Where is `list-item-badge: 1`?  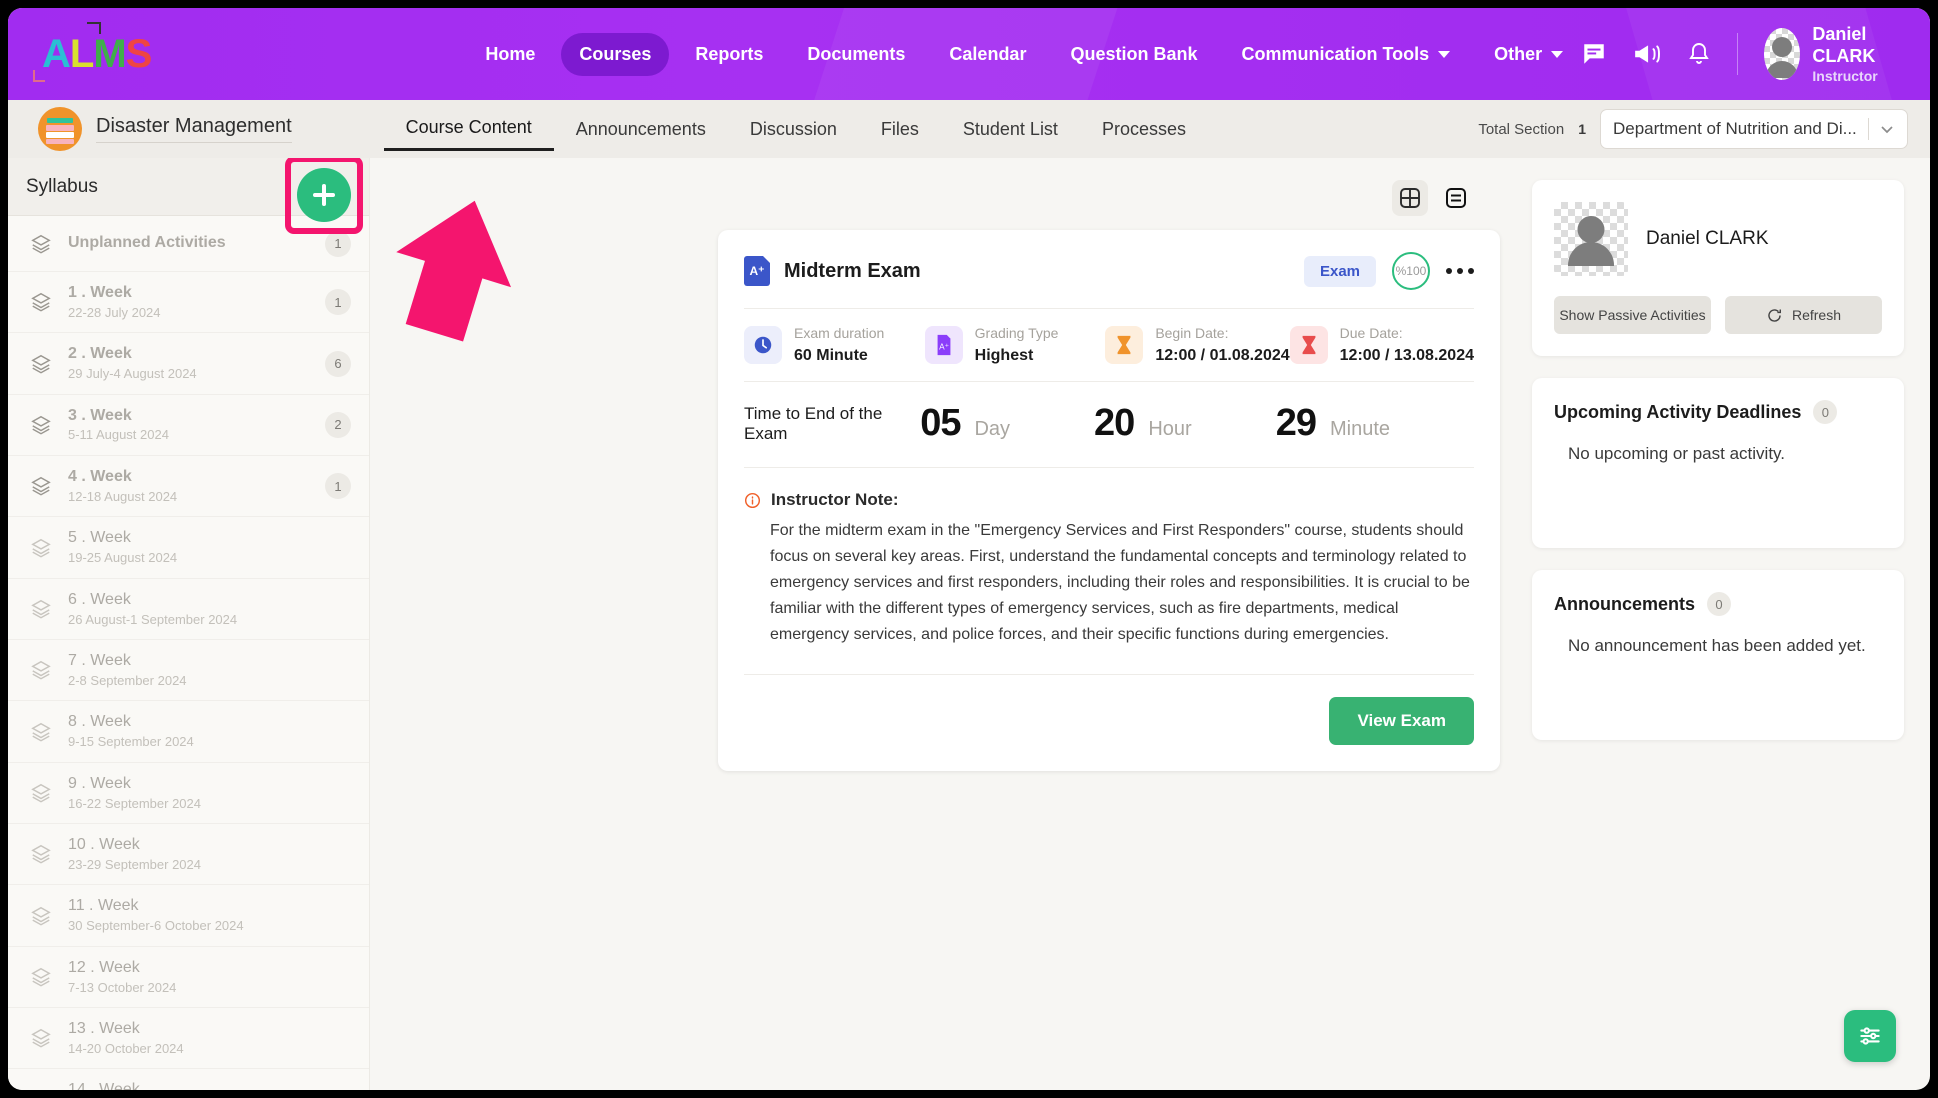 list-item-badge: 1 is located at coordinates (338, 243).